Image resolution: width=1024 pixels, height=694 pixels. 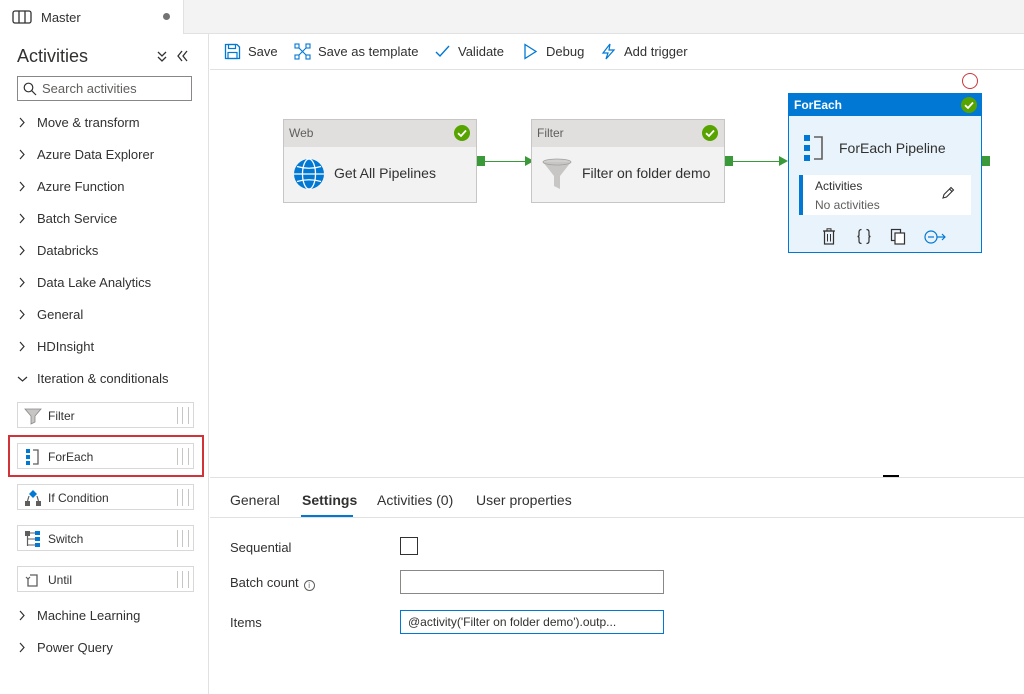 I want to click on play-icon, so click(x=531, y=51).